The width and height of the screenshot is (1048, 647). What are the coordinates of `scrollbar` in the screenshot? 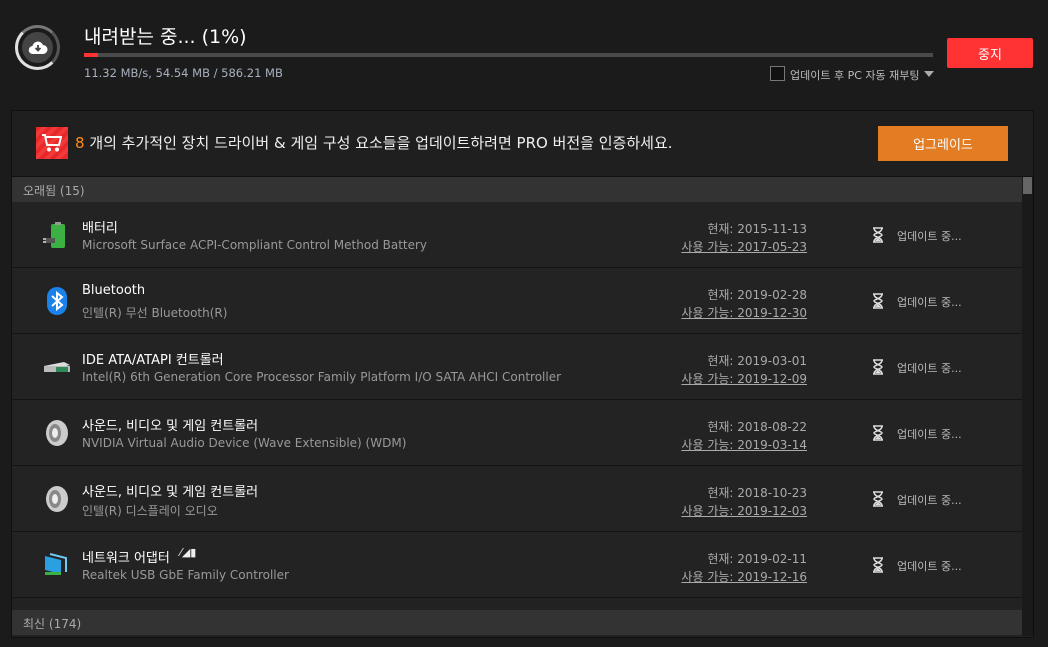 It's located at (1027, 406).